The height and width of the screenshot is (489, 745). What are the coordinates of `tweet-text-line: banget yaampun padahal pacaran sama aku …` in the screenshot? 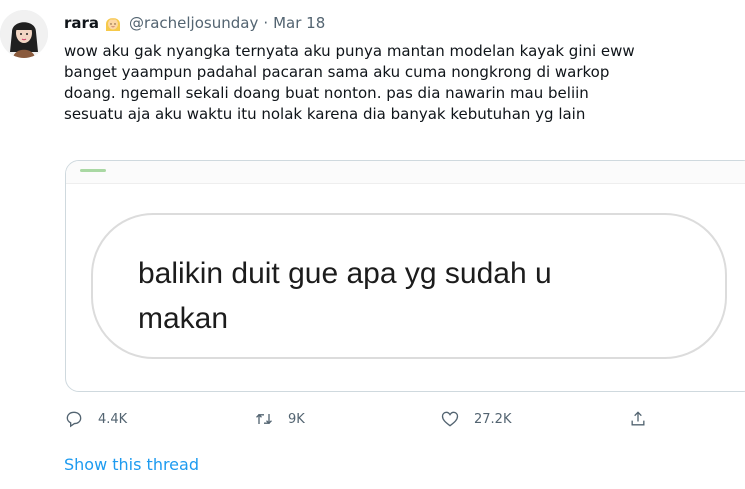 It's located at (337, 72).